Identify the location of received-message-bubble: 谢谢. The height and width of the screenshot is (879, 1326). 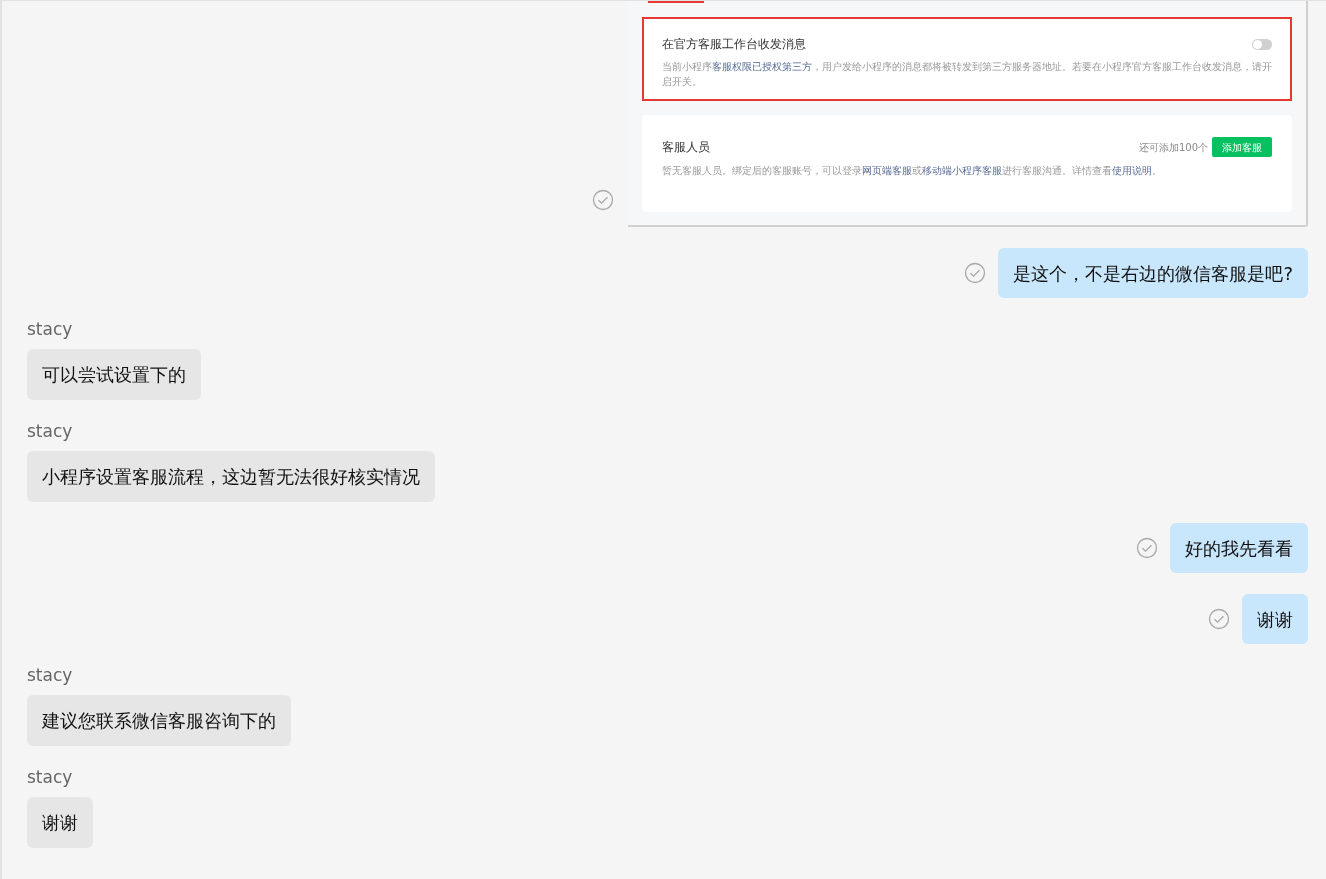
(60, 822).